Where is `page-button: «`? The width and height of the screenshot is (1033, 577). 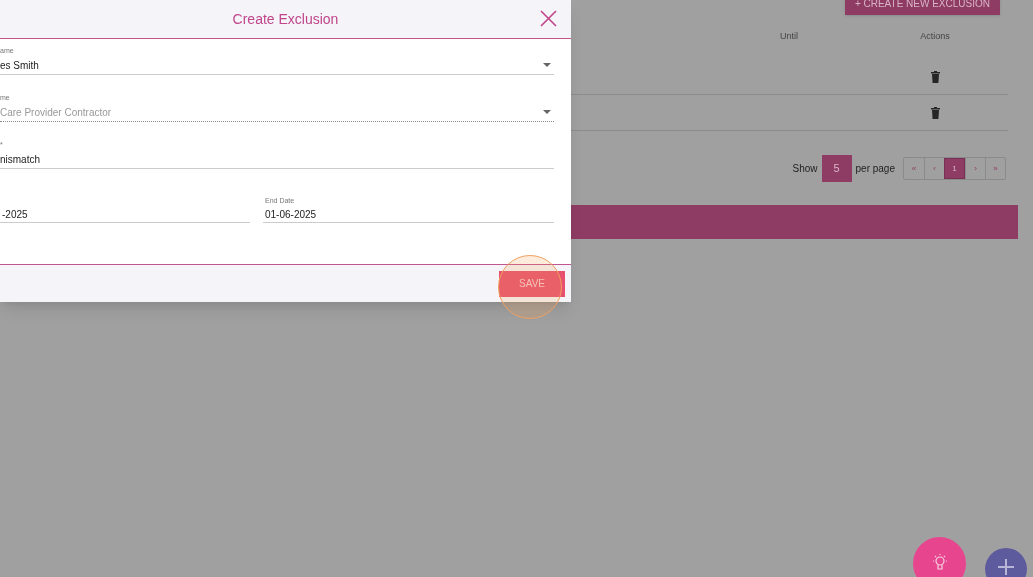 page-button: « is located at coordinates (914, 168).